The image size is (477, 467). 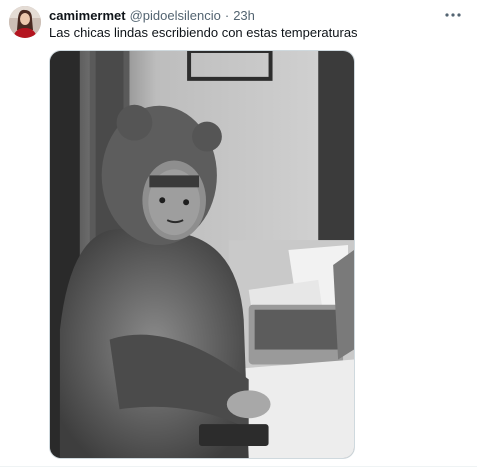 I want to click on more-horizontal-icon, so click(x=453, y=15).